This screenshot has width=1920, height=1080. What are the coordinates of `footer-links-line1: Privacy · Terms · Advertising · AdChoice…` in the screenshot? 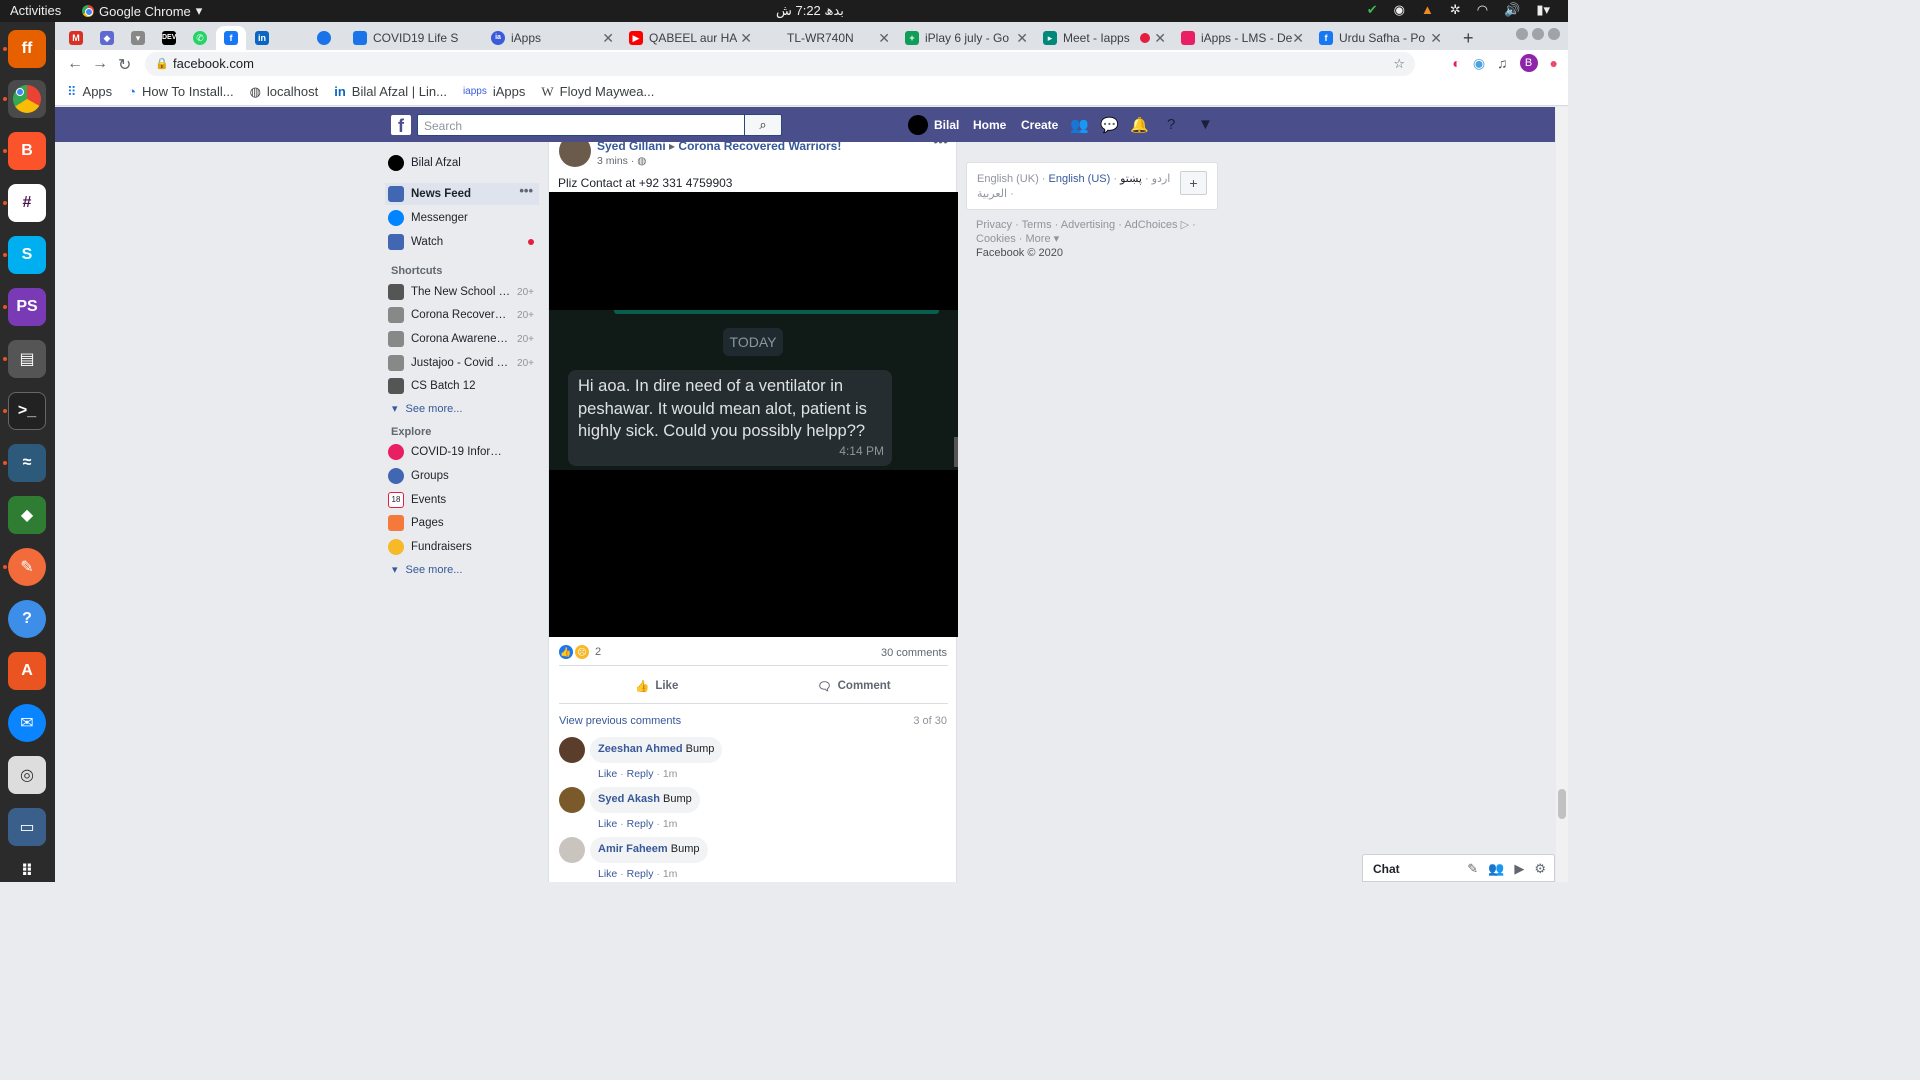 It's located at (1096, 225).